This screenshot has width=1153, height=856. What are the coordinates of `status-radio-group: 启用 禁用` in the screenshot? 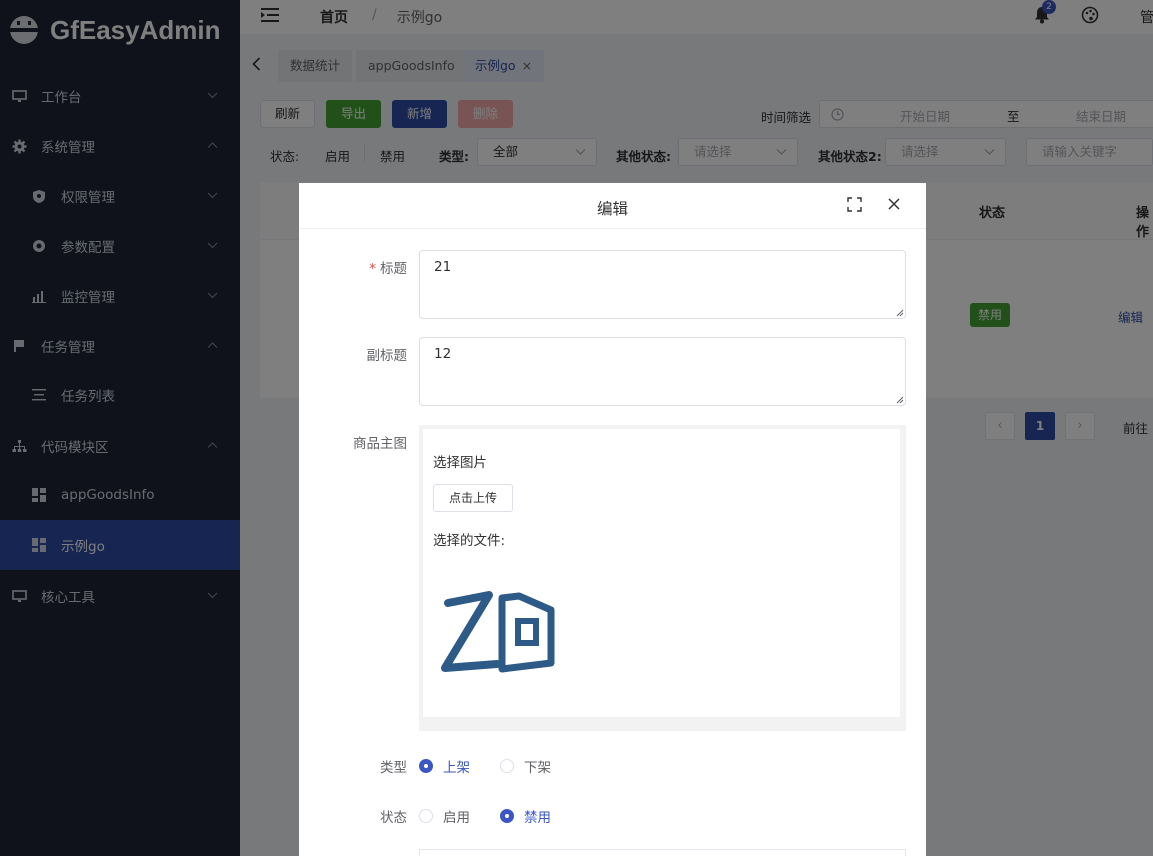 It's located at (500, 816).